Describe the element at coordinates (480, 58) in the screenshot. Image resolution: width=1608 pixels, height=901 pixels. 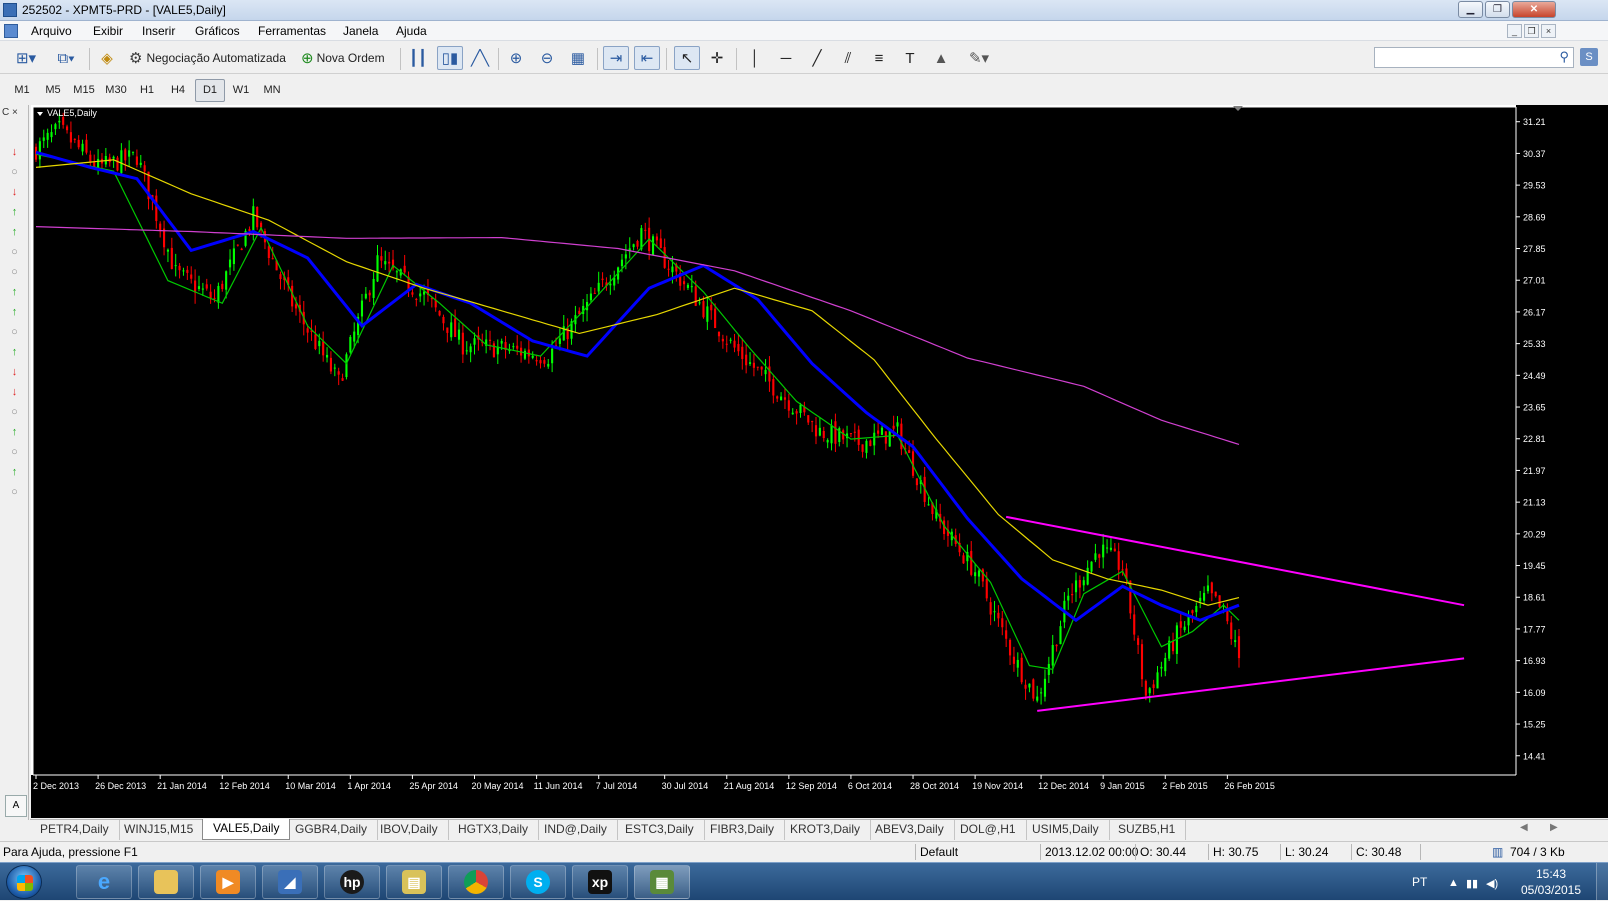
I see `line-chart-button: ╱╲` at that location.